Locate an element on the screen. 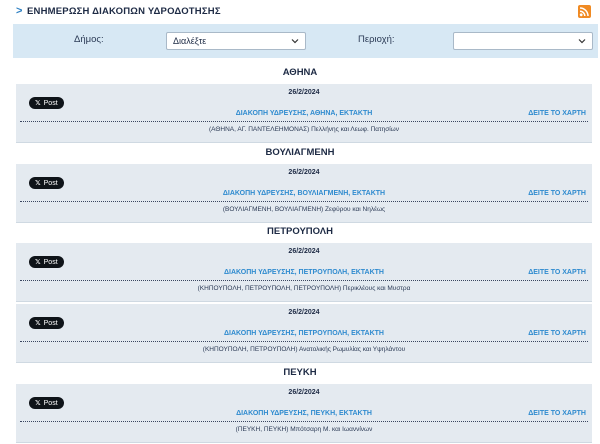 The width and height of the screenshot is (600, 444). area-heading: ΠΕΤΡΟΥΠΟΛΗ is located at coordinates (300, 231).